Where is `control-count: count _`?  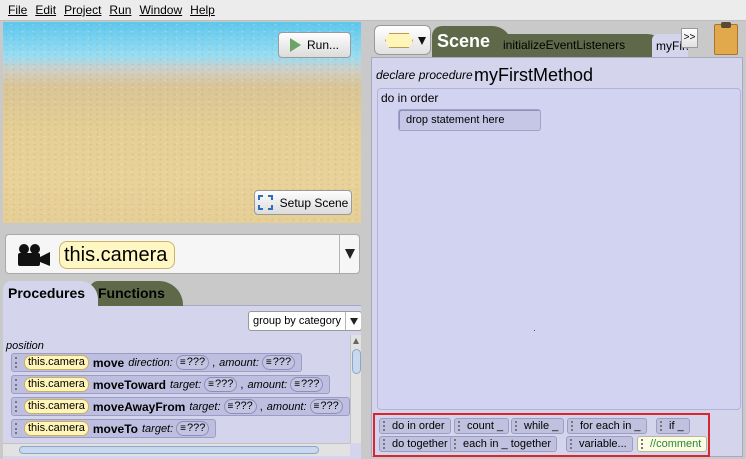 control-count: count _ is located at coordinates (482, 426).